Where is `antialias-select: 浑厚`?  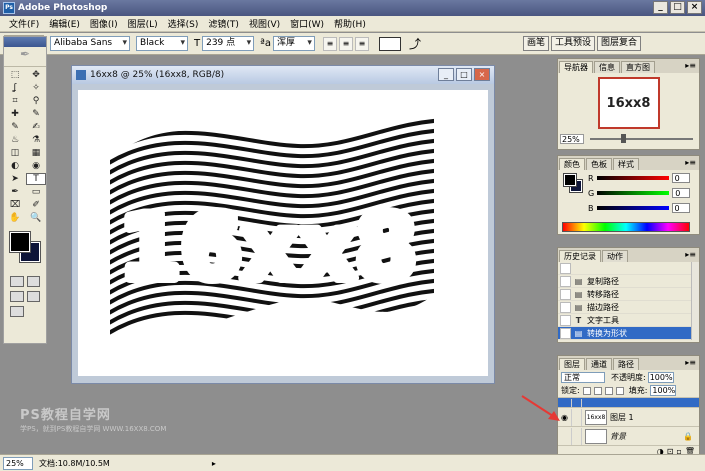
antialias-select: 浑厚 is located at coordinates (293, 43).